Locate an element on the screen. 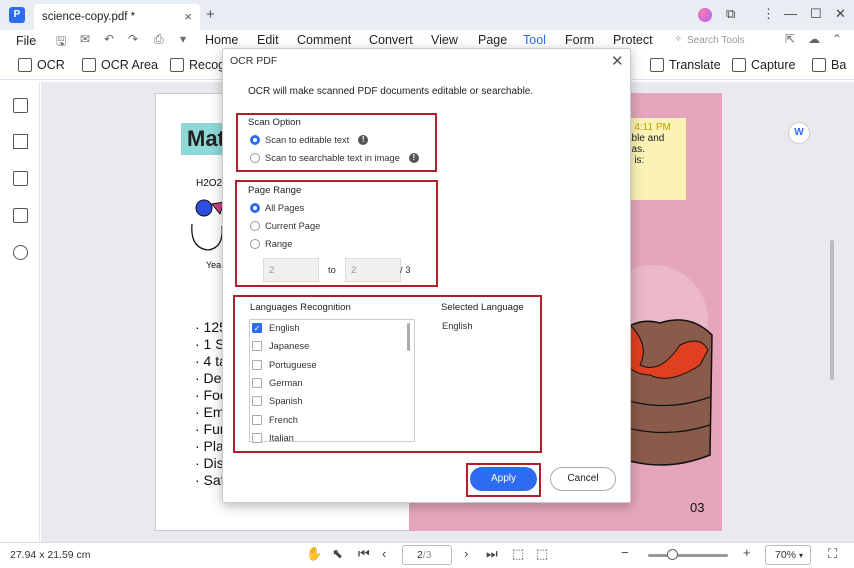 The image size is (854, 568). selected-language-value: English is located at coordinates (457, 326).